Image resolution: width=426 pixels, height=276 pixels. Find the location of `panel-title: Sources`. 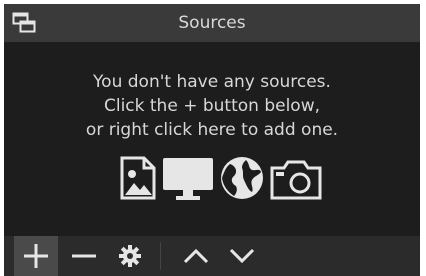

panel-title: Sources is located at coordinates (212, 23).